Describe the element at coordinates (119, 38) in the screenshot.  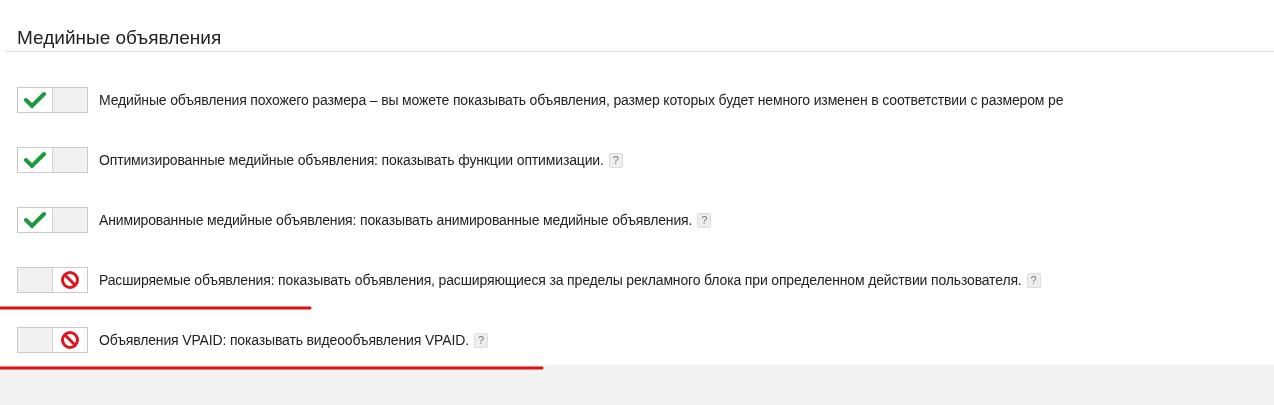
I see `section-title: Медийные объявления` at that location.